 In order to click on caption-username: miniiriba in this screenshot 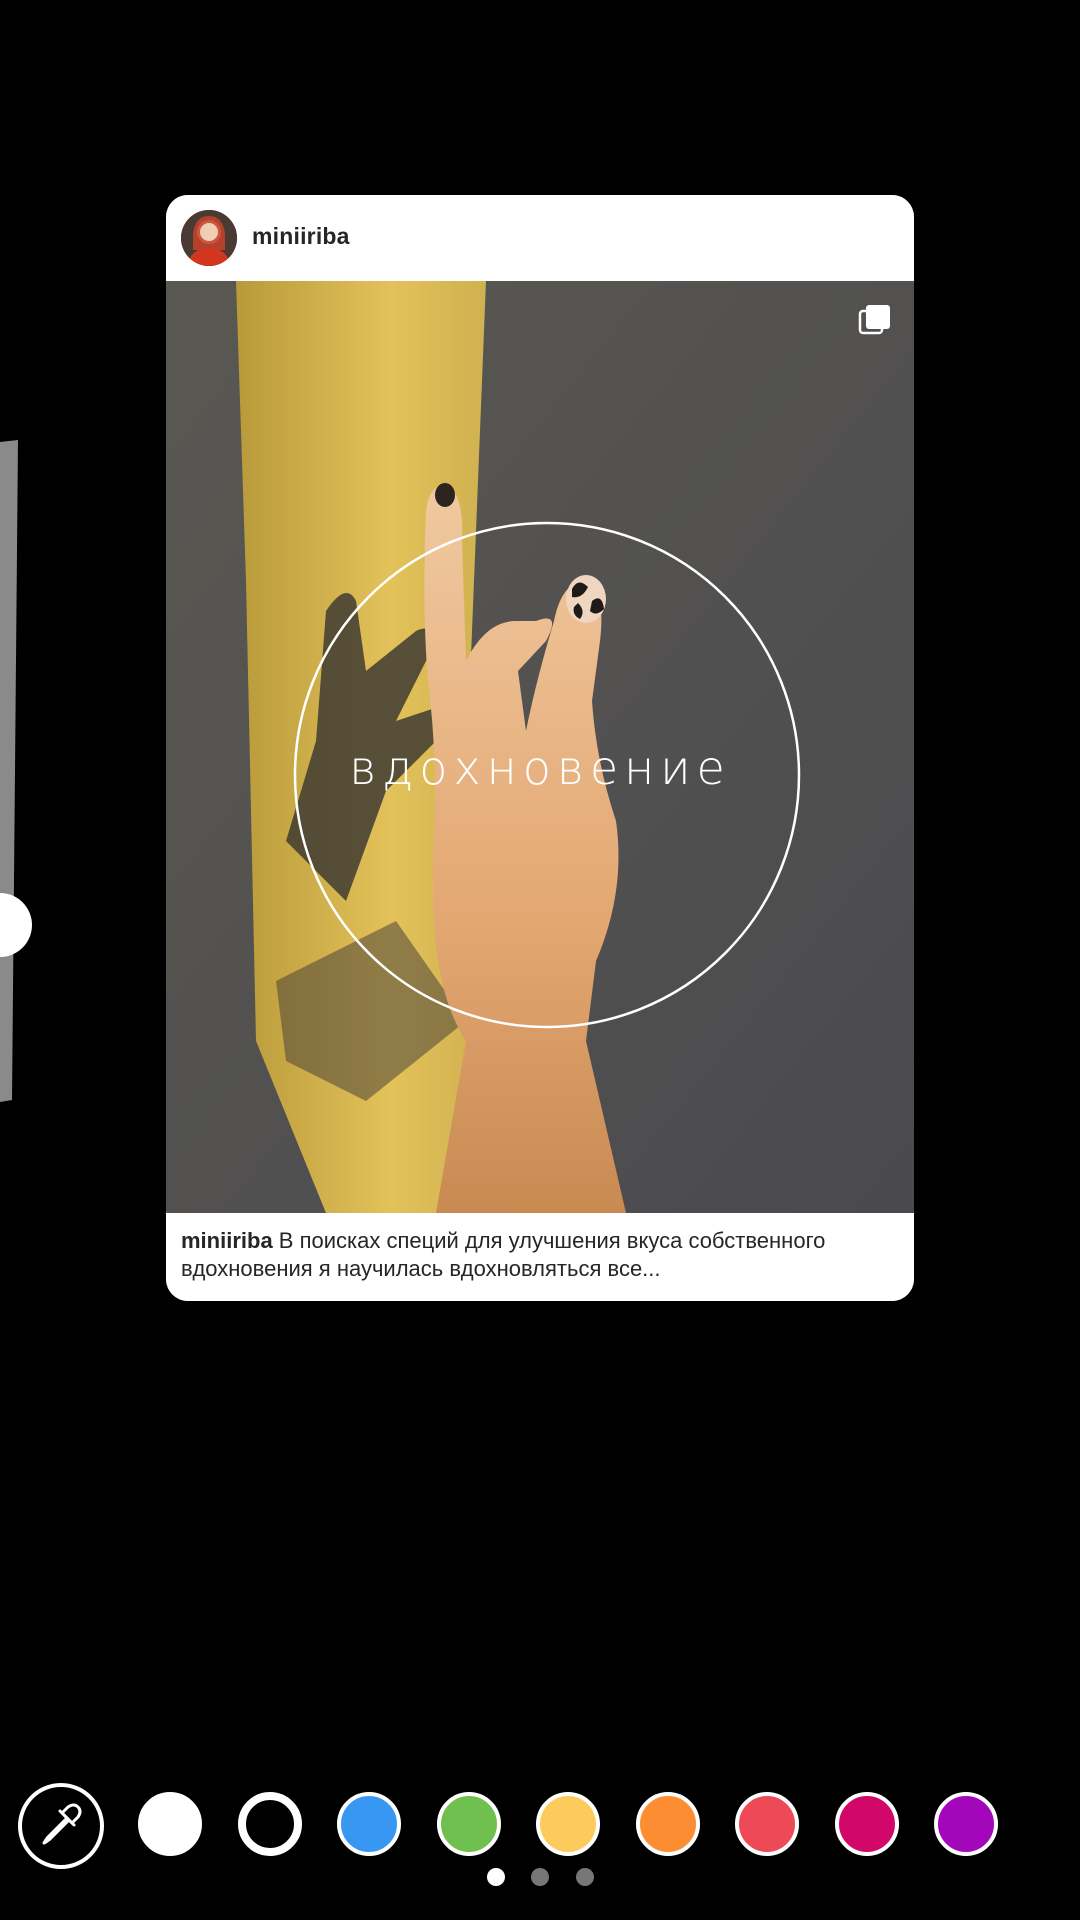, I will do `click(227, 1240)`.